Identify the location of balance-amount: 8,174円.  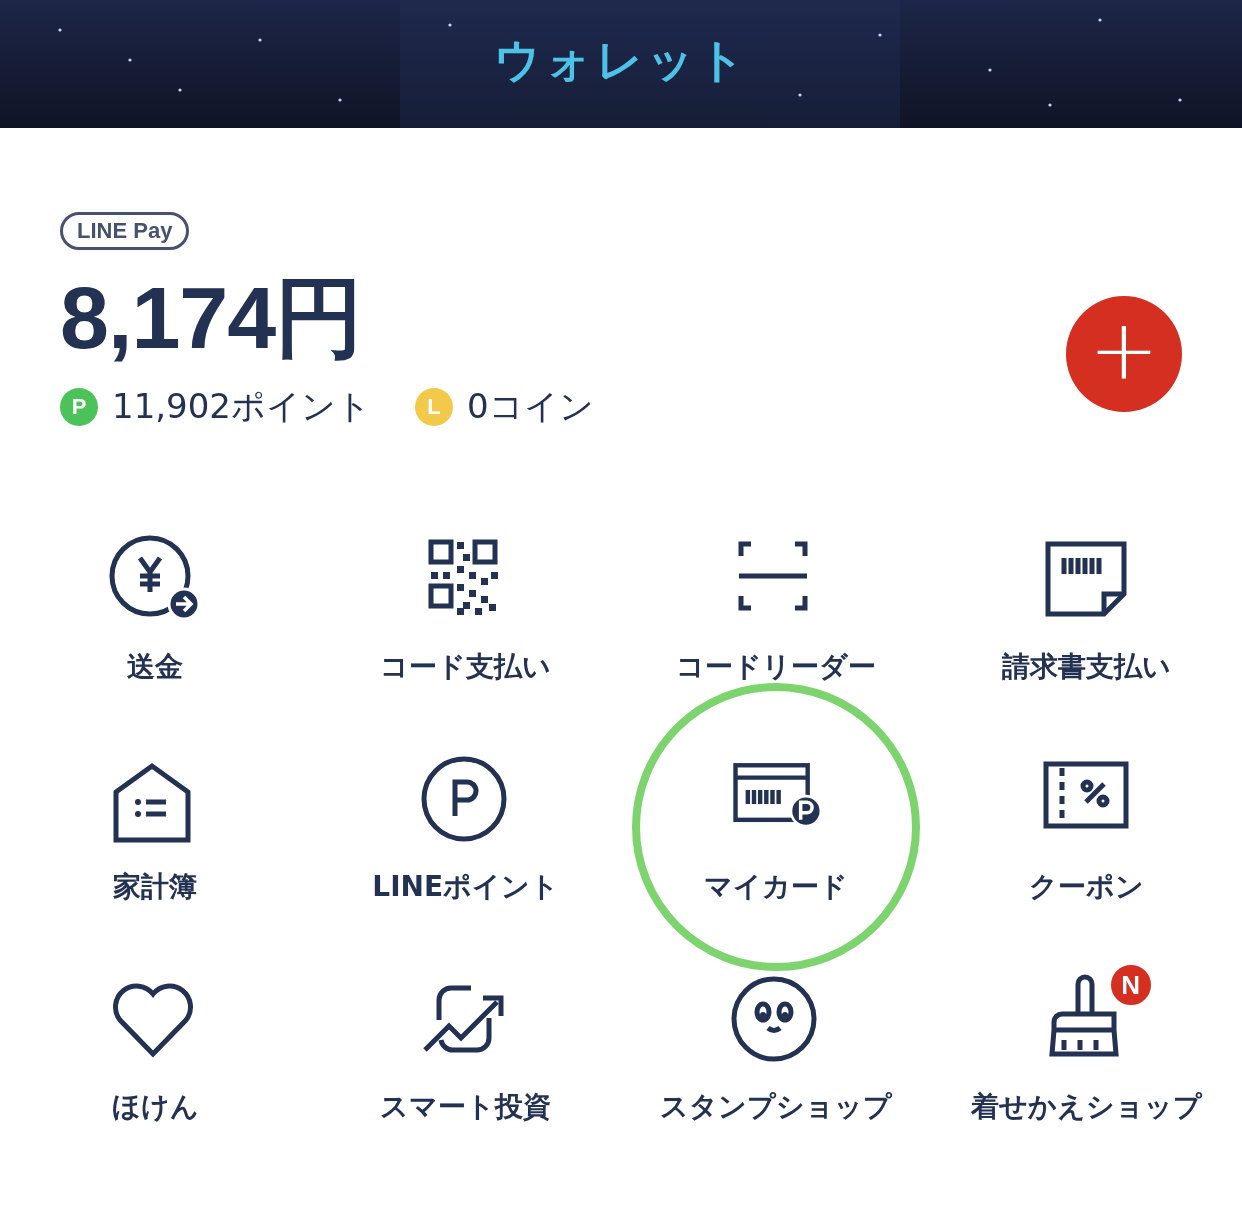
(212, 318).